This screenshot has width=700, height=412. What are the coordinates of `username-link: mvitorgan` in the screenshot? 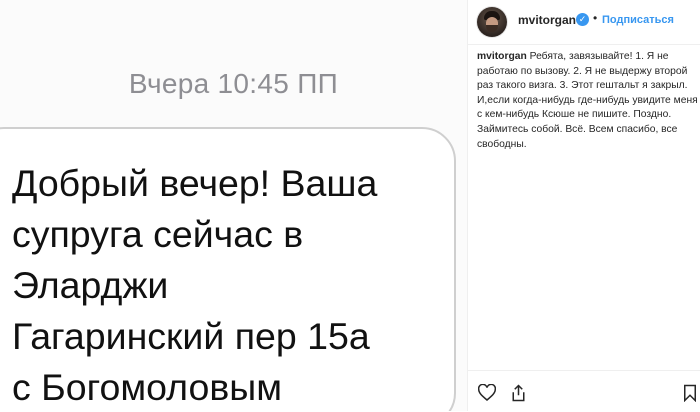 It's located at (547, 20).